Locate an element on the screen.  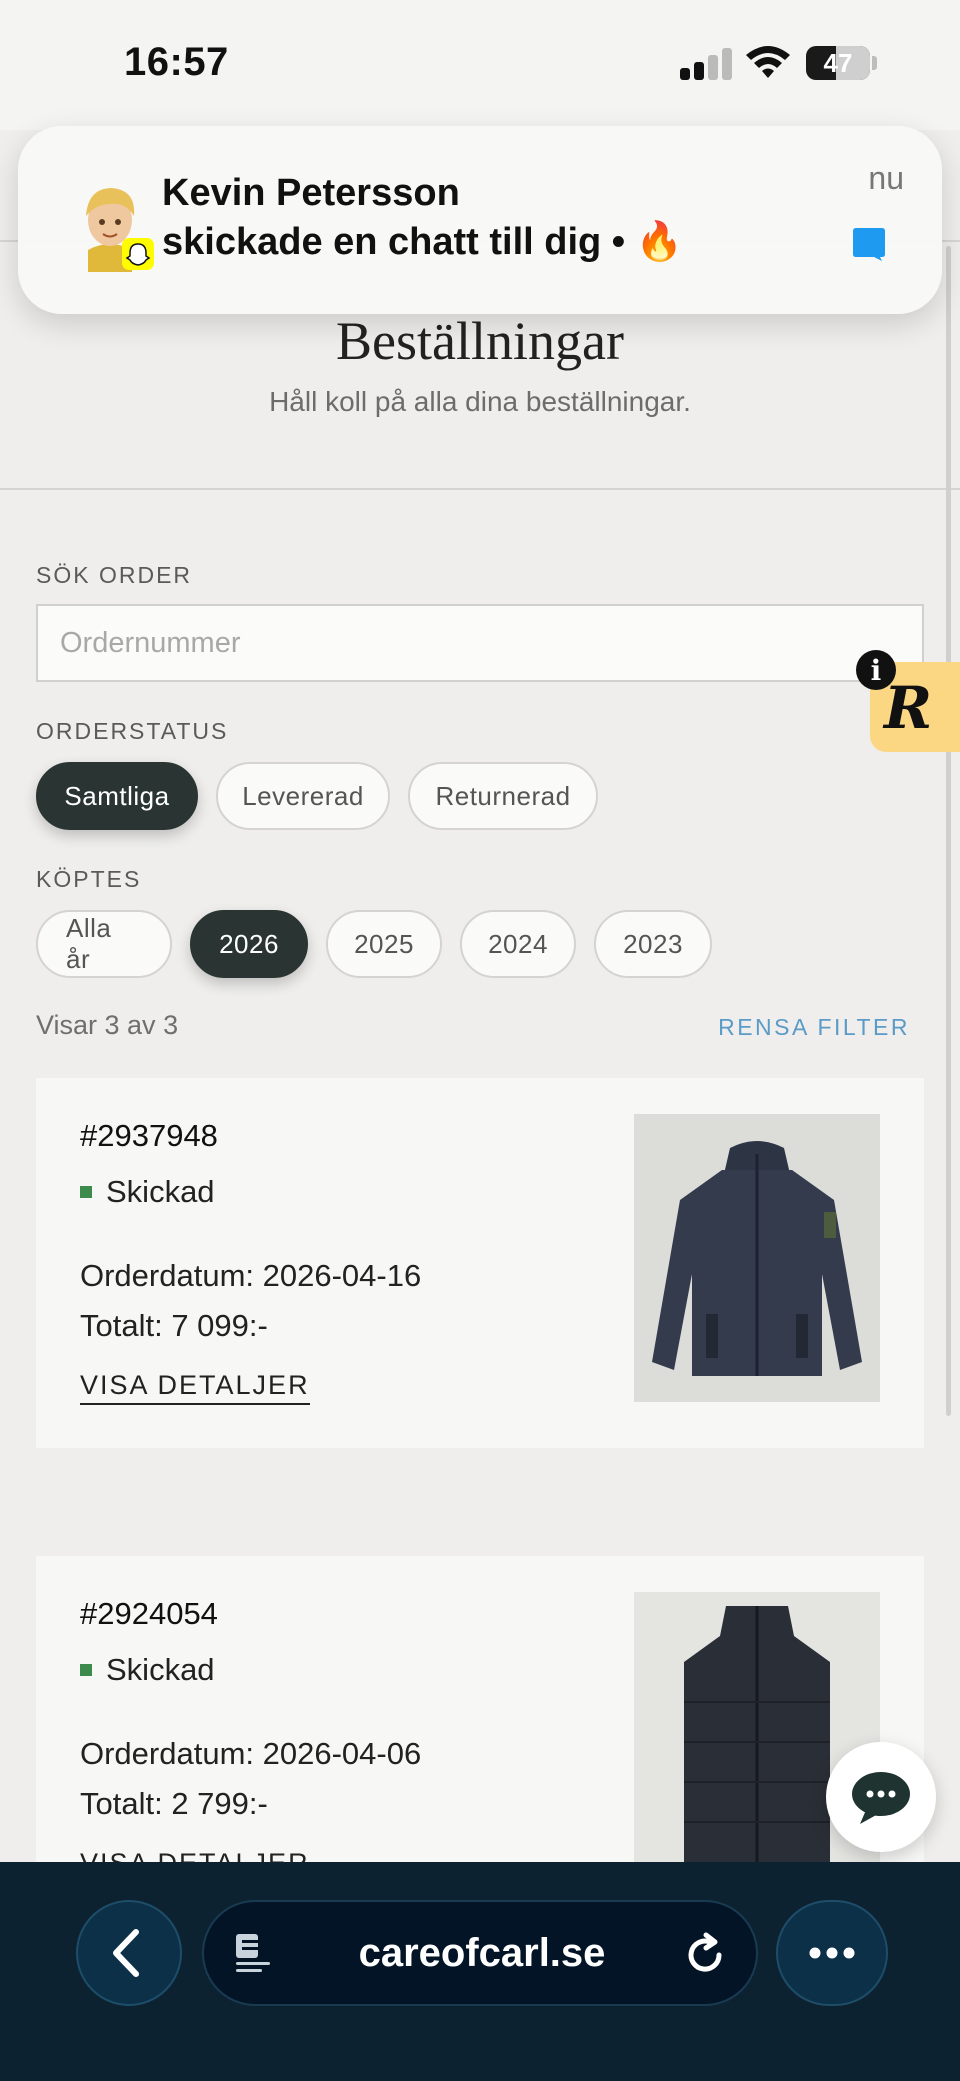
search-label: SÖK ORDER is located at coordinates (114, 575).